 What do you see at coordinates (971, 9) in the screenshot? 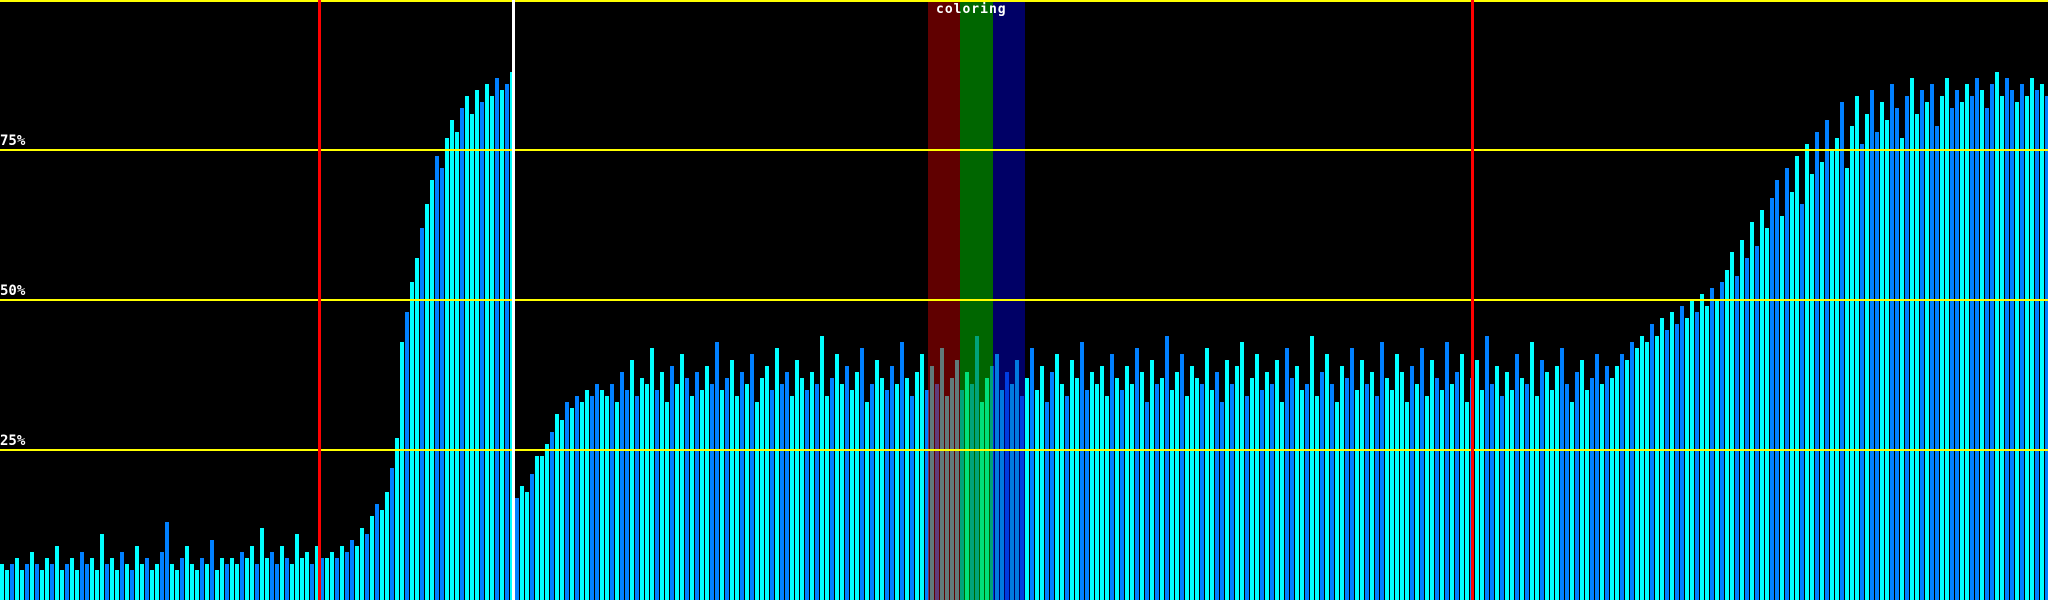
I see `coloring-annotation: coloring` at bounding box center [971, 9].